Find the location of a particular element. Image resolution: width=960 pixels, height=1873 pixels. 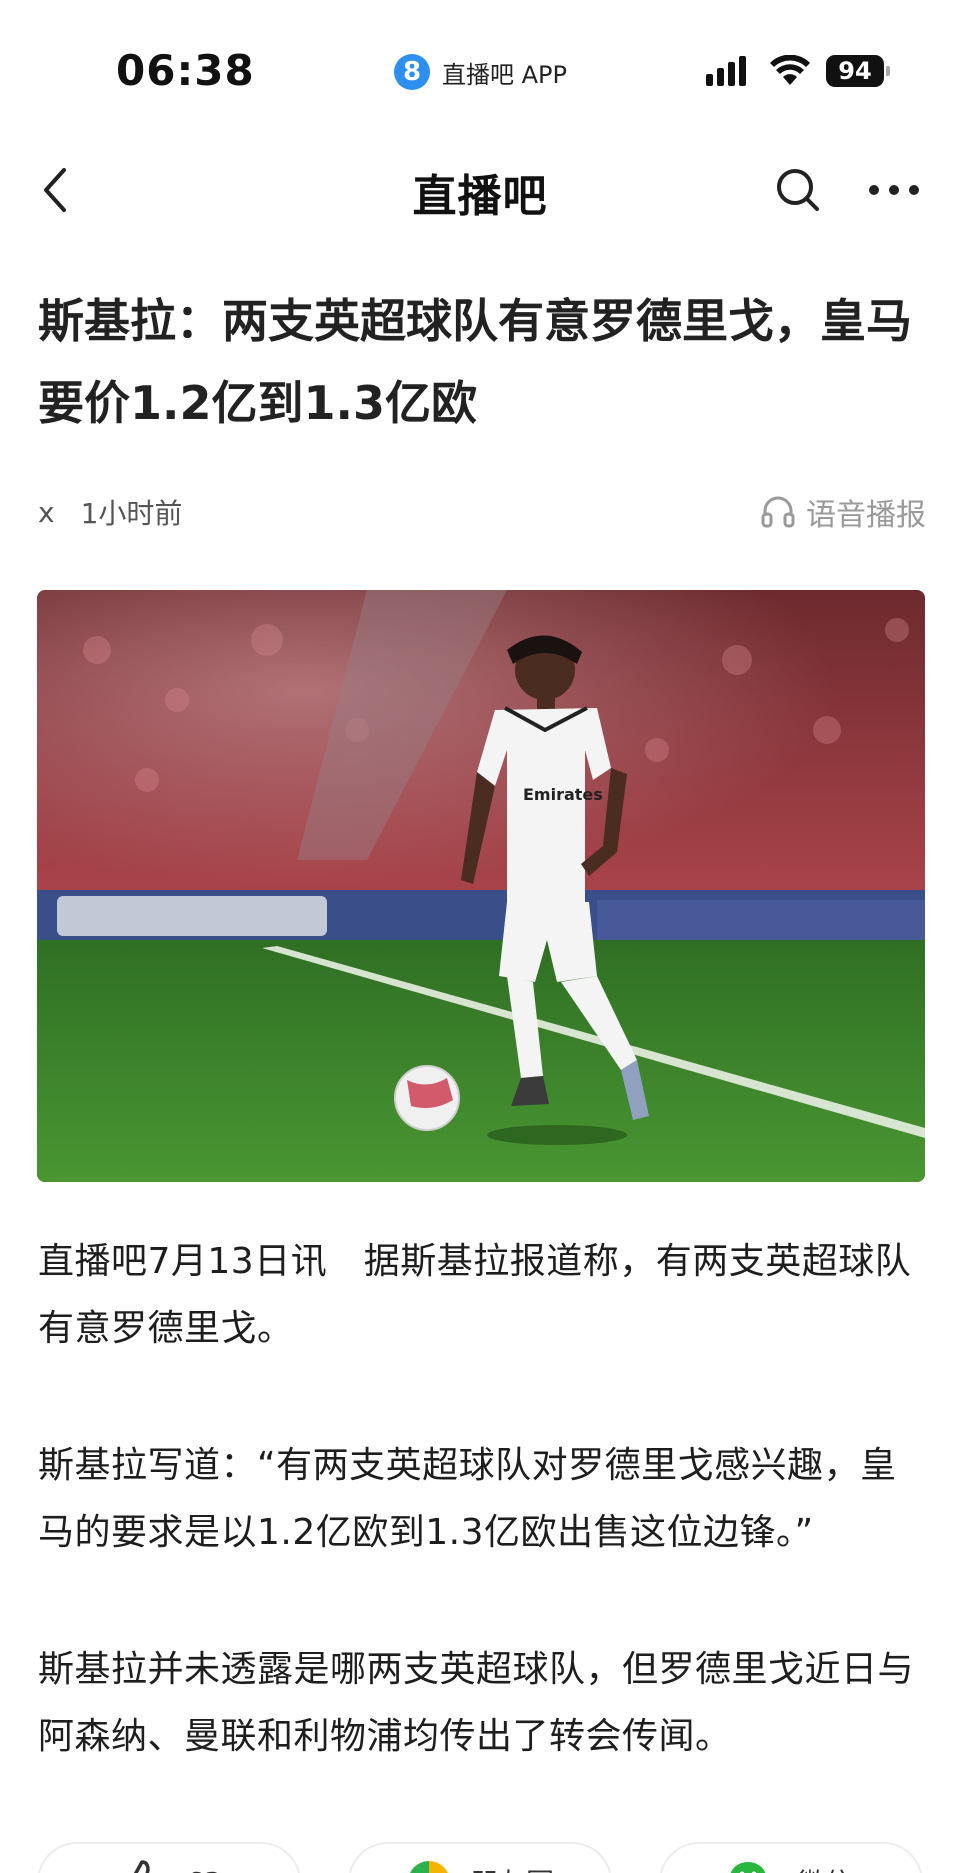

status-bar: 06:38 8 直播吧 APP 94 is located at coordinates (480, 70).